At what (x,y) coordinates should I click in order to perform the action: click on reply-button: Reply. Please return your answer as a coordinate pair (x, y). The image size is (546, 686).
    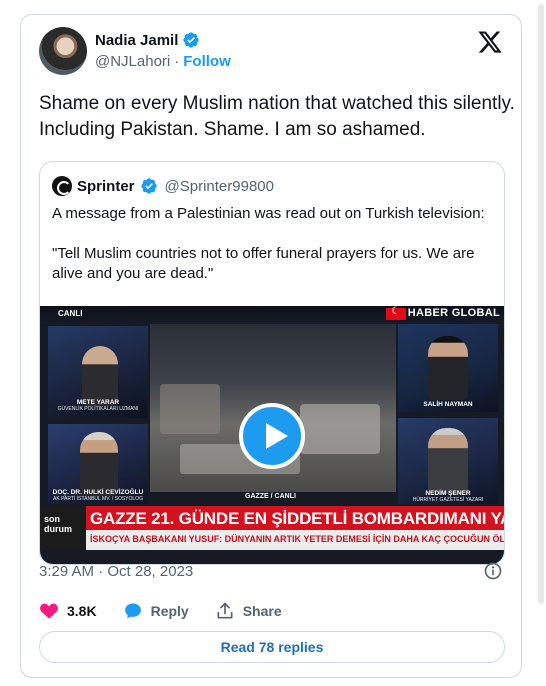
    Looking at the image, I should click on (156, 611).